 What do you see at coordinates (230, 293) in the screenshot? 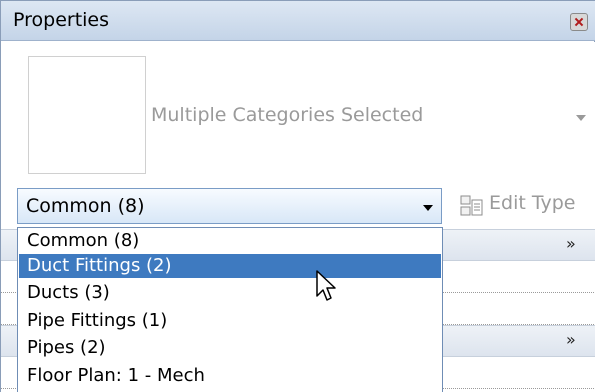
I see `dropdown-item: Ducts (3)` at bounding box center [230, 293].